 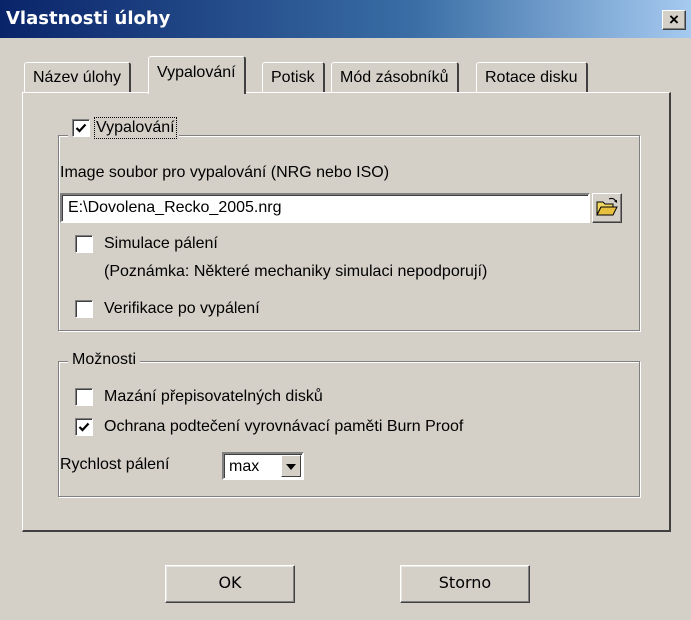 I want to click on tab-label: Název úlohy, so click(x=77, y=77).